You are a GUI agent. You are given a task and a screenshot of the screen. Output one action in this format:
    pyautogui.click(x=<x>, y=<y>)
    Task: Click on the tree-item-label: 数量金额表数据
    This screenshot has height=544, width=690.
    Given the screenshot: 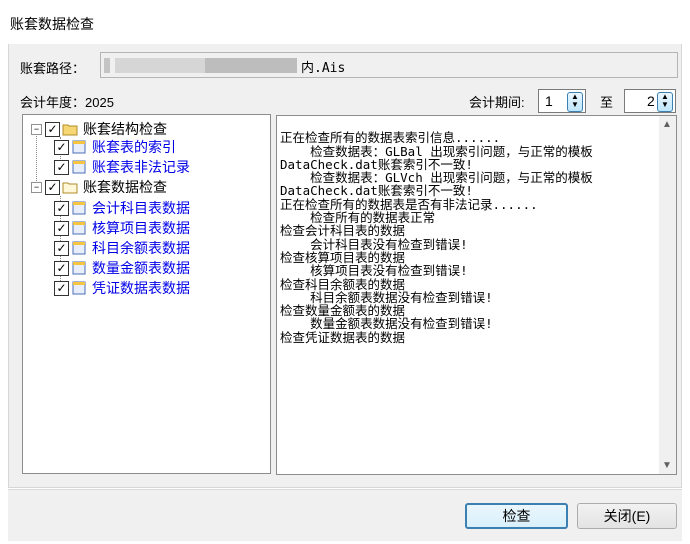 What is the action you would take?
    pyautogui.click(x=141, y=268)
    